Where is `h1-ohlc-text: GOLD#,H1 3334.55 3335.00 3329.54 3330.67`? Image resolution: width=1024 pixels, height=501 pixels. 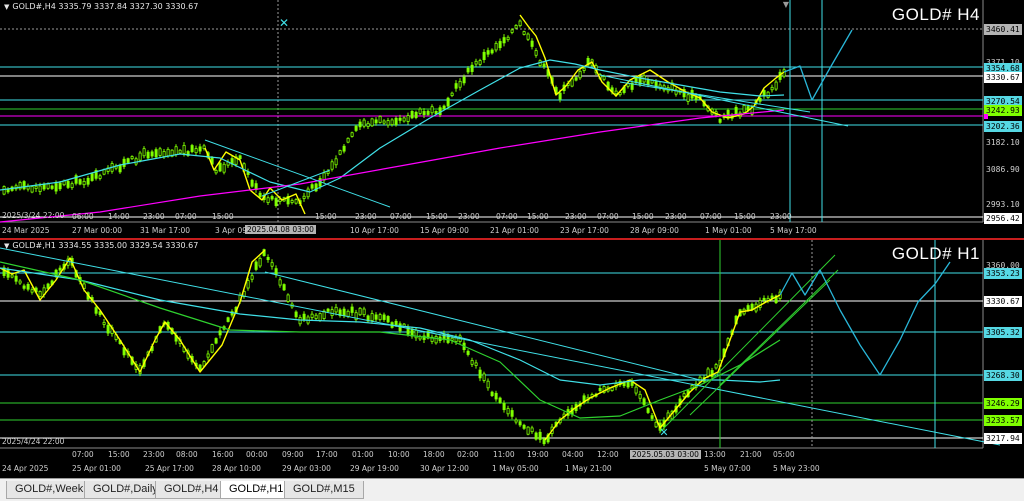 h1-ohlc-text: GOLD#,H1 3334.55 3335.00 3329.54 3330.67 is located at coordinates (105, 245).